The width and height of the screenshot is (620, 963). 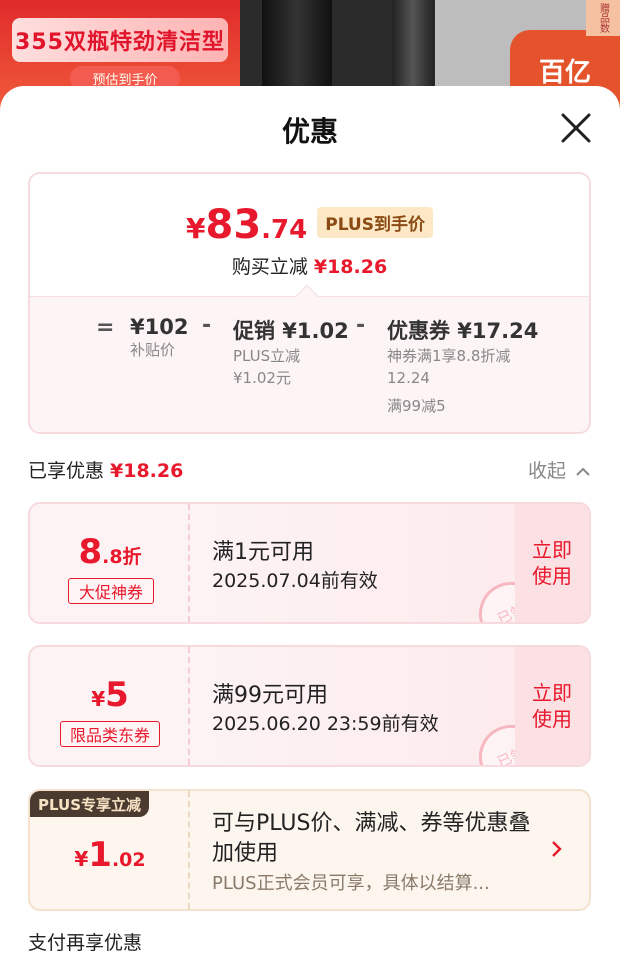 I want to click on coupon-type-badge: 大促神券, so click(x=111, y=591).